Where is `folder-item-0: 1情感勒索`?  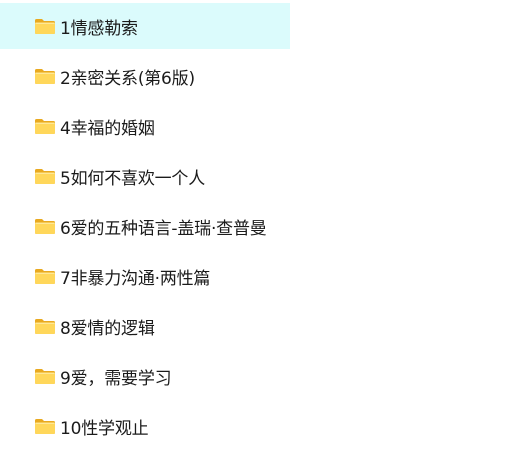 folder-item-0: 1情感勒索 is located at coordinates (145, 26).